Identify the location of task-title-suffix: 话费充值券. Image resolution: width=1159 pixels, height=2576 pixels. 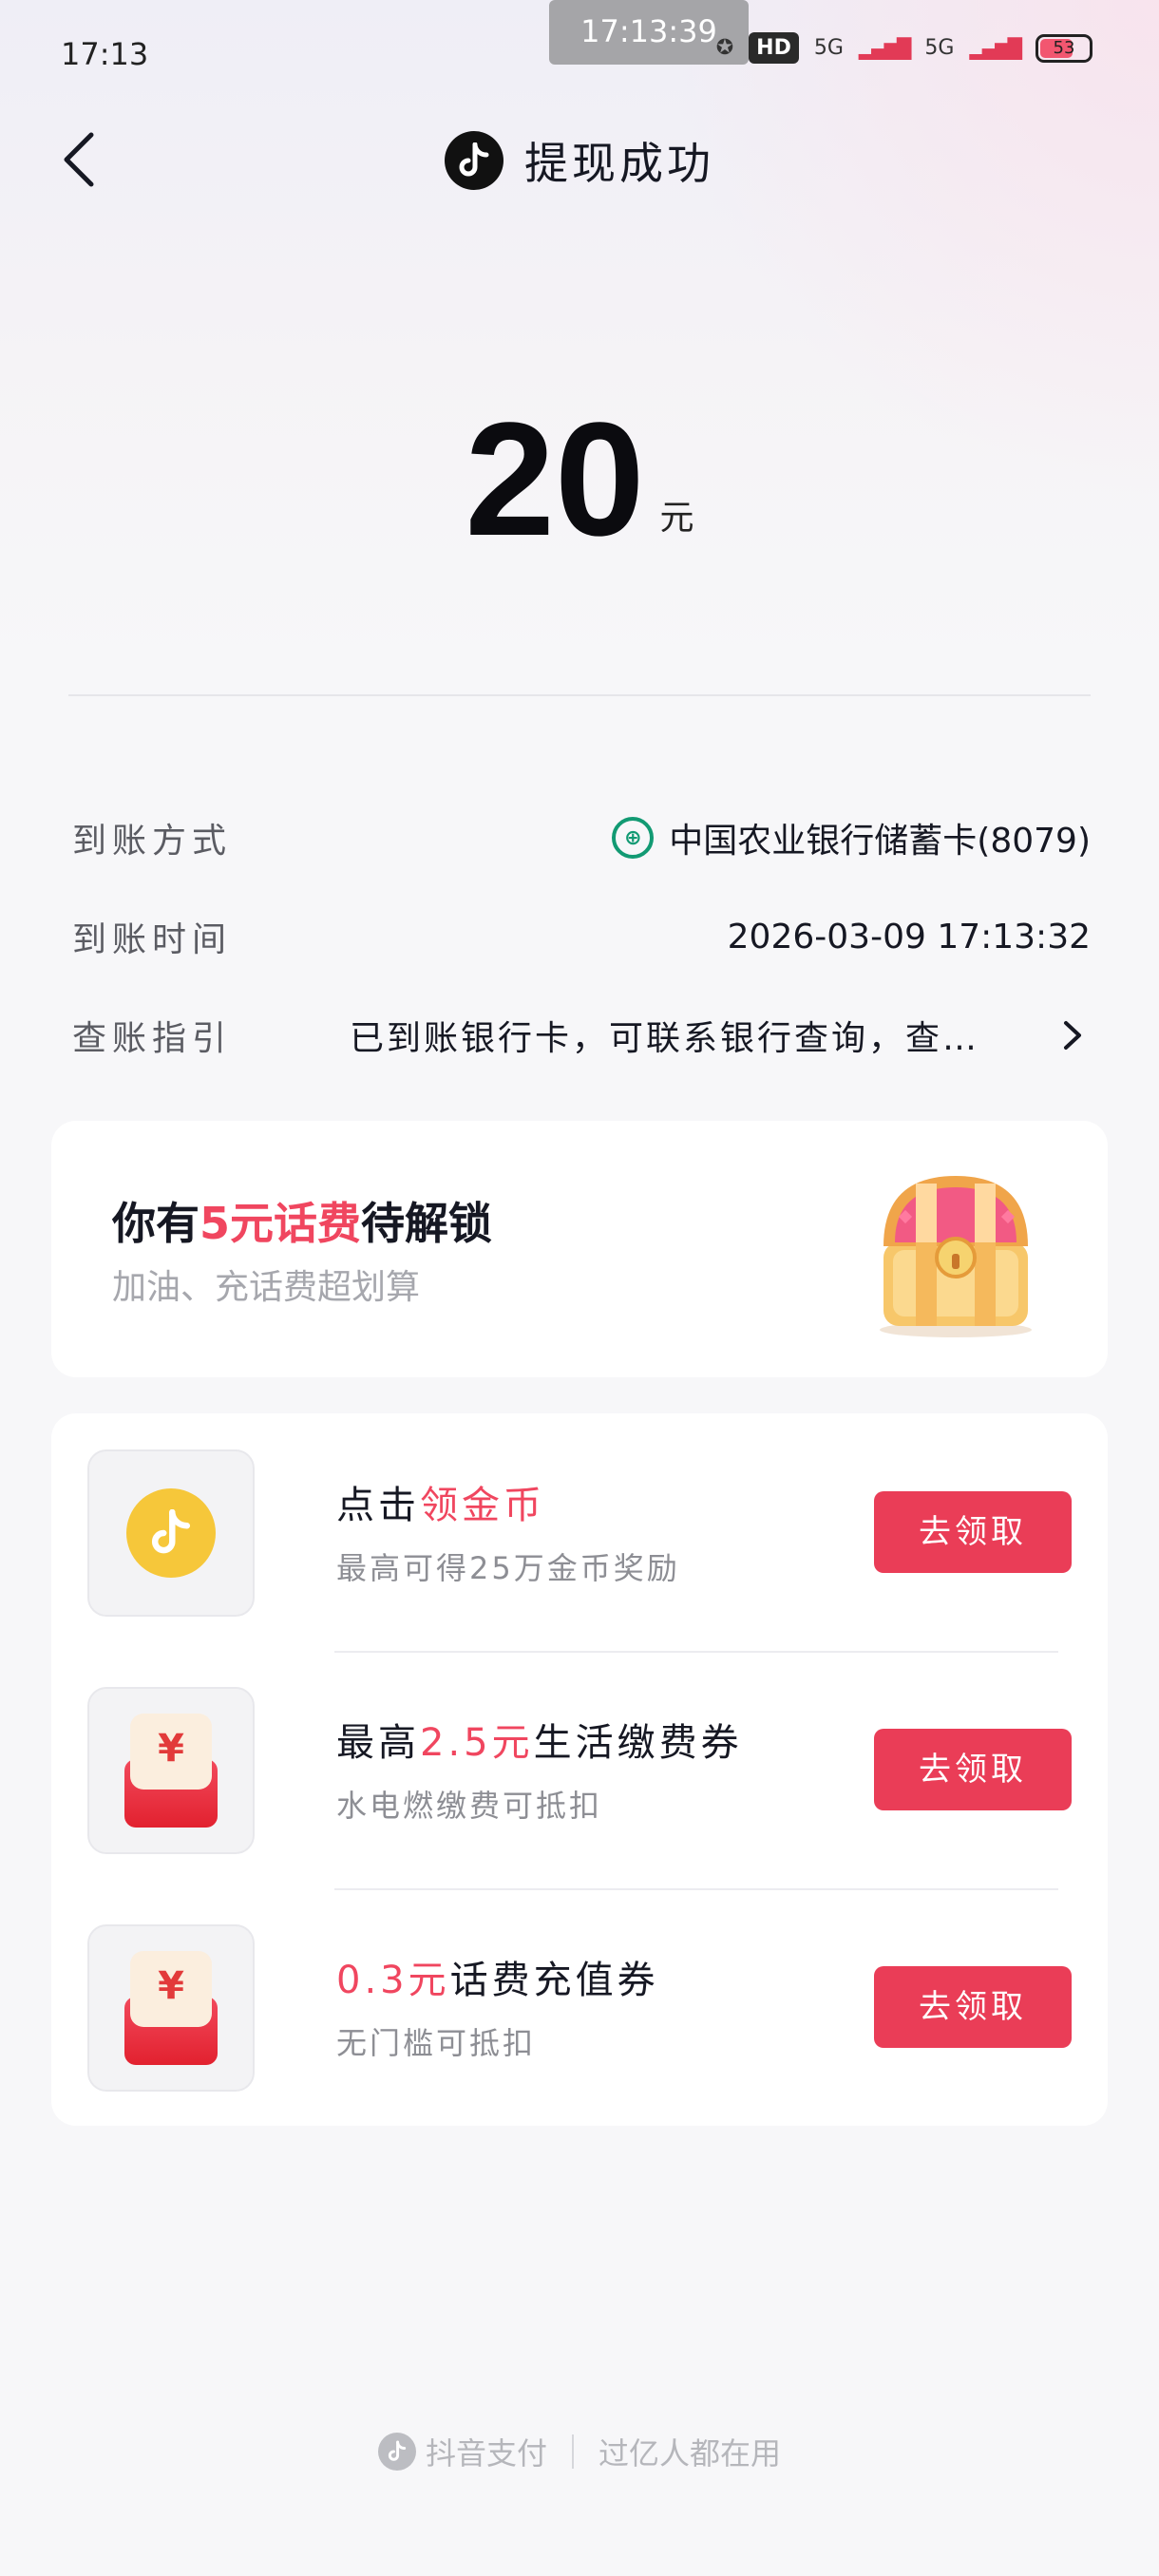
(554, 1981).